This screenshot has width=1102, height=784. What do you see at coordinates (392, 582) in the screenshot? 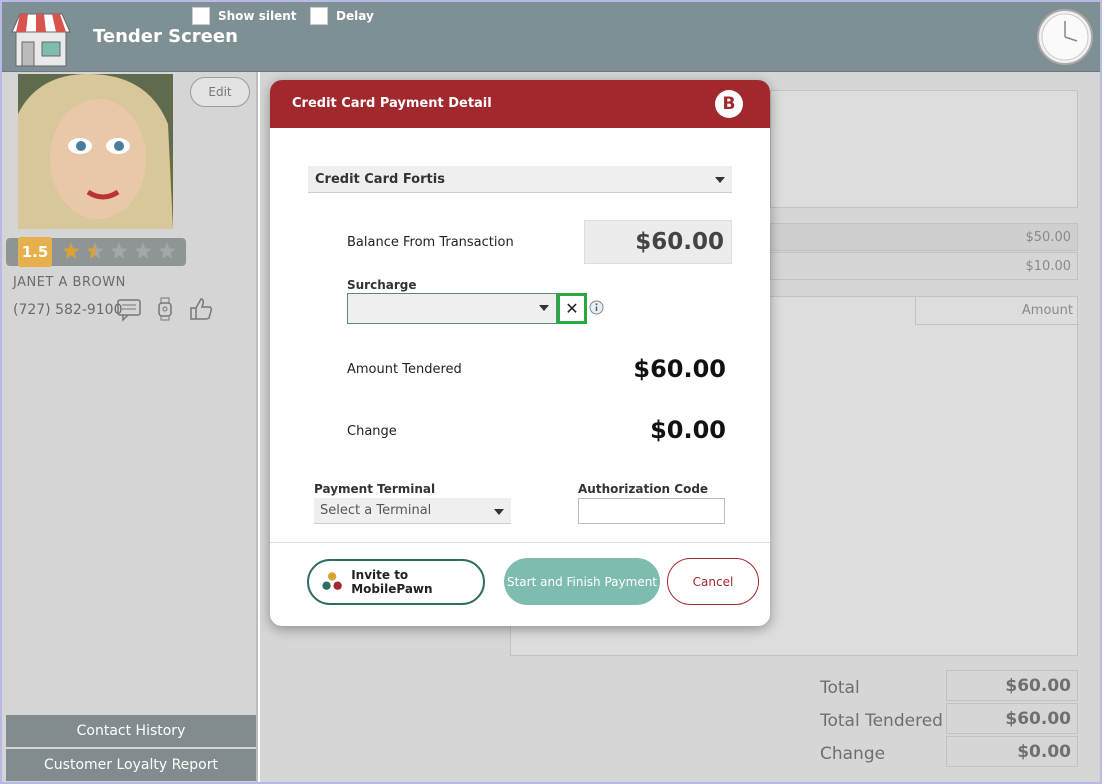
I see `invite-label: Invite to MobilePawn` at bounding box center [392, 582].